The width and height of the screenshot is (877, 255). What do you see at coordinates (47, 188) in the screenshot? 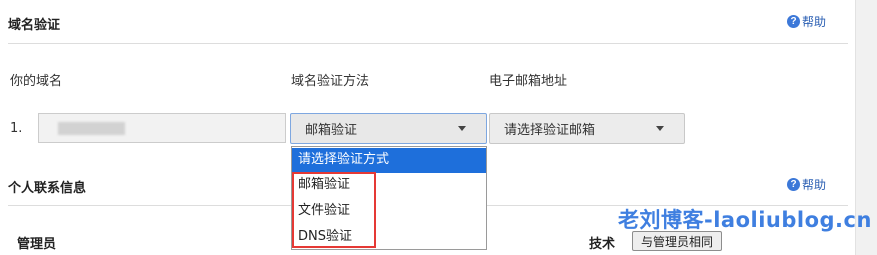
I see `contact-info-title: 个人联系信息` at bounding box center [47, 188].